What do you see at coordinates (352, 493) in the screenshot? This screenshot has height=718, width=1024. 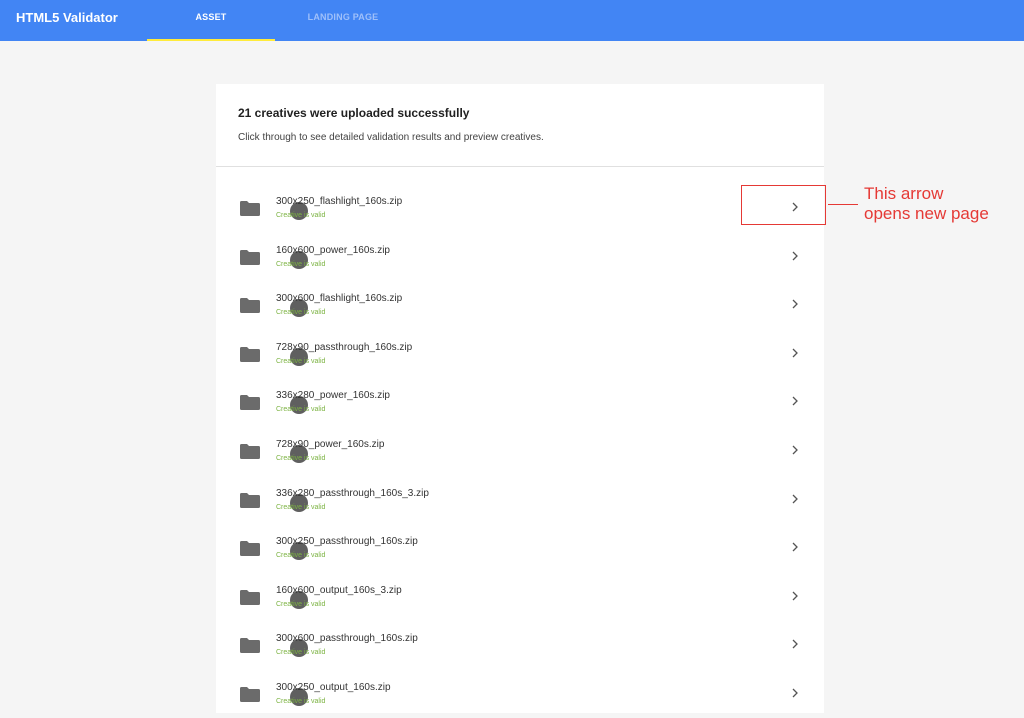 I see `creative-file-name: 336x280_passthrough_160s_3.zip` at bounding box center [352, 493].